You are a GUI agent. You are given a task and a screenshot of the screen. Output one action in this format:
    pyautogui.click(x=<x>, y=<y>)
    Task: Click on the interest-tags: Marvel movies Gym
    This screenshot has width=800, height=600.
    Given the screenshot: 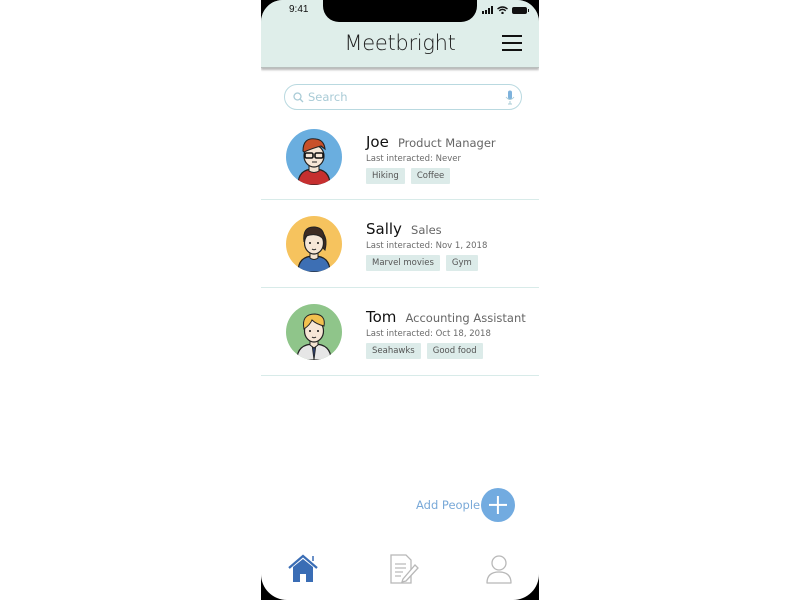 What is the action you would take?
    pyautogui.click(x=426, y=263)
    